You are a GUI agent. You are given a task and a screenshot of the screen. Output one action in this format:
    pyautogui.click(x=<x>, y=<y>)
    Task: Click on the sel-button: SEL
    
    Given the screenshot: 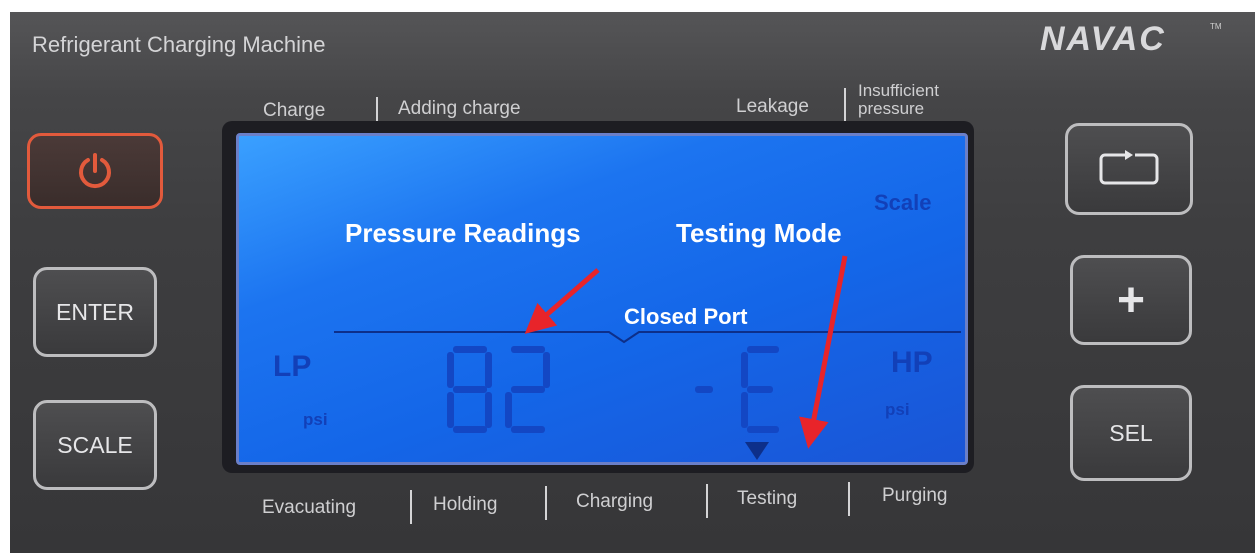 What is the action you would take?
    pyautogui.click(x=1131, y=433)
    